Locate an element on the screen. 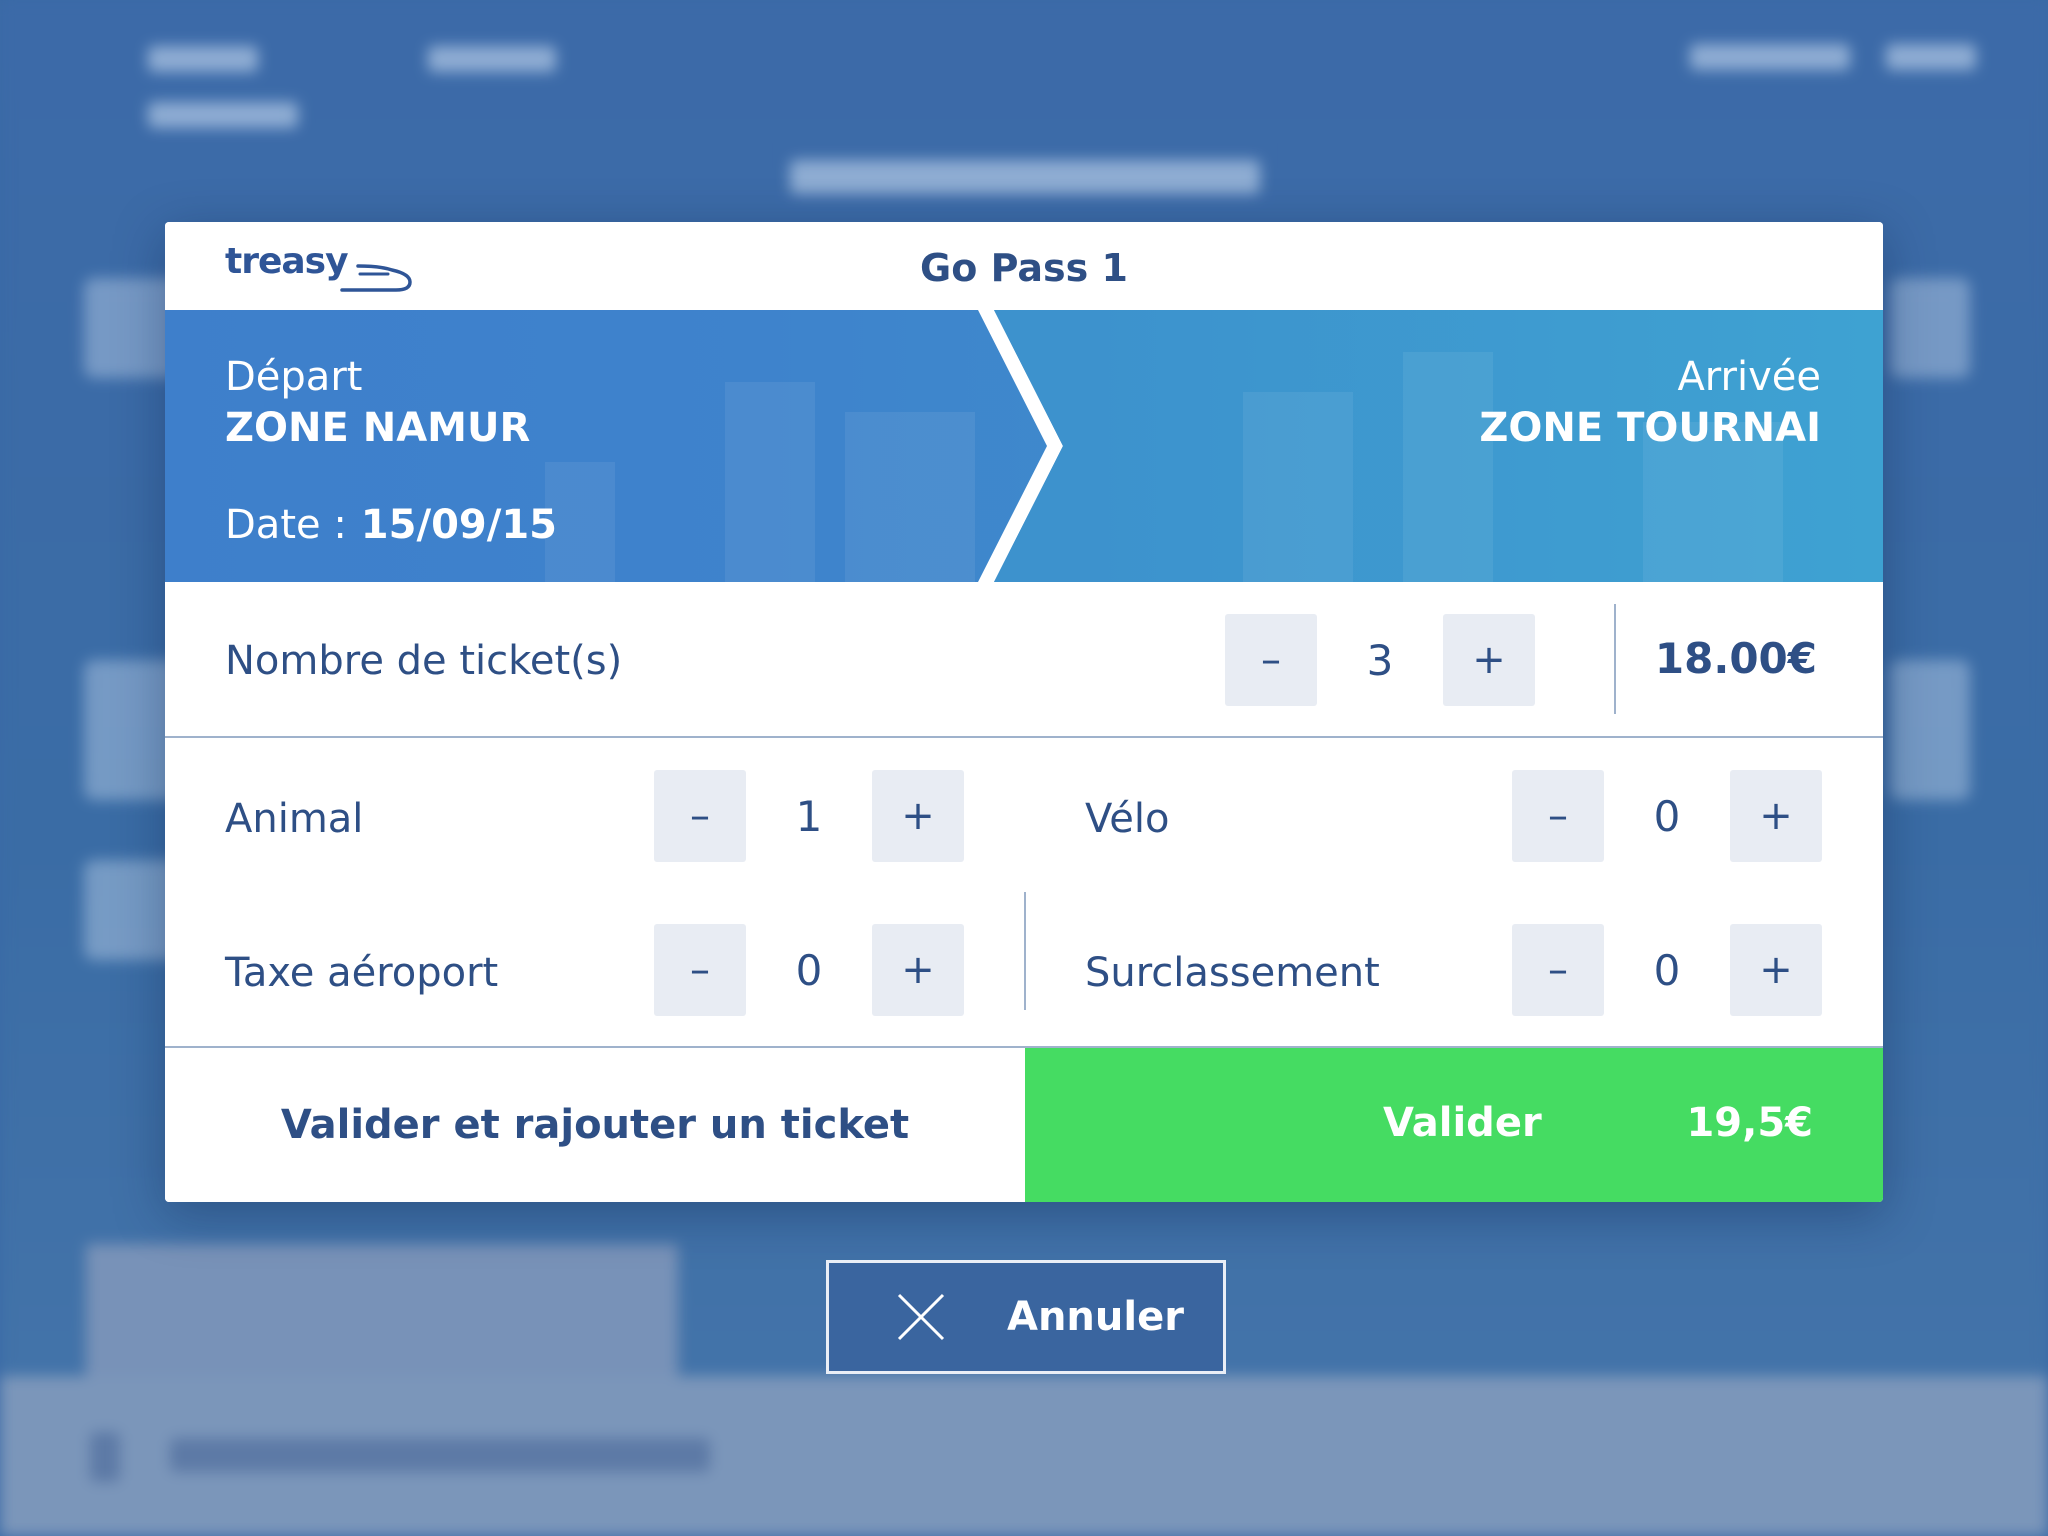 This screenshot has height=1536, width=2048. bg-panel is located at coordinates (382, 1314).